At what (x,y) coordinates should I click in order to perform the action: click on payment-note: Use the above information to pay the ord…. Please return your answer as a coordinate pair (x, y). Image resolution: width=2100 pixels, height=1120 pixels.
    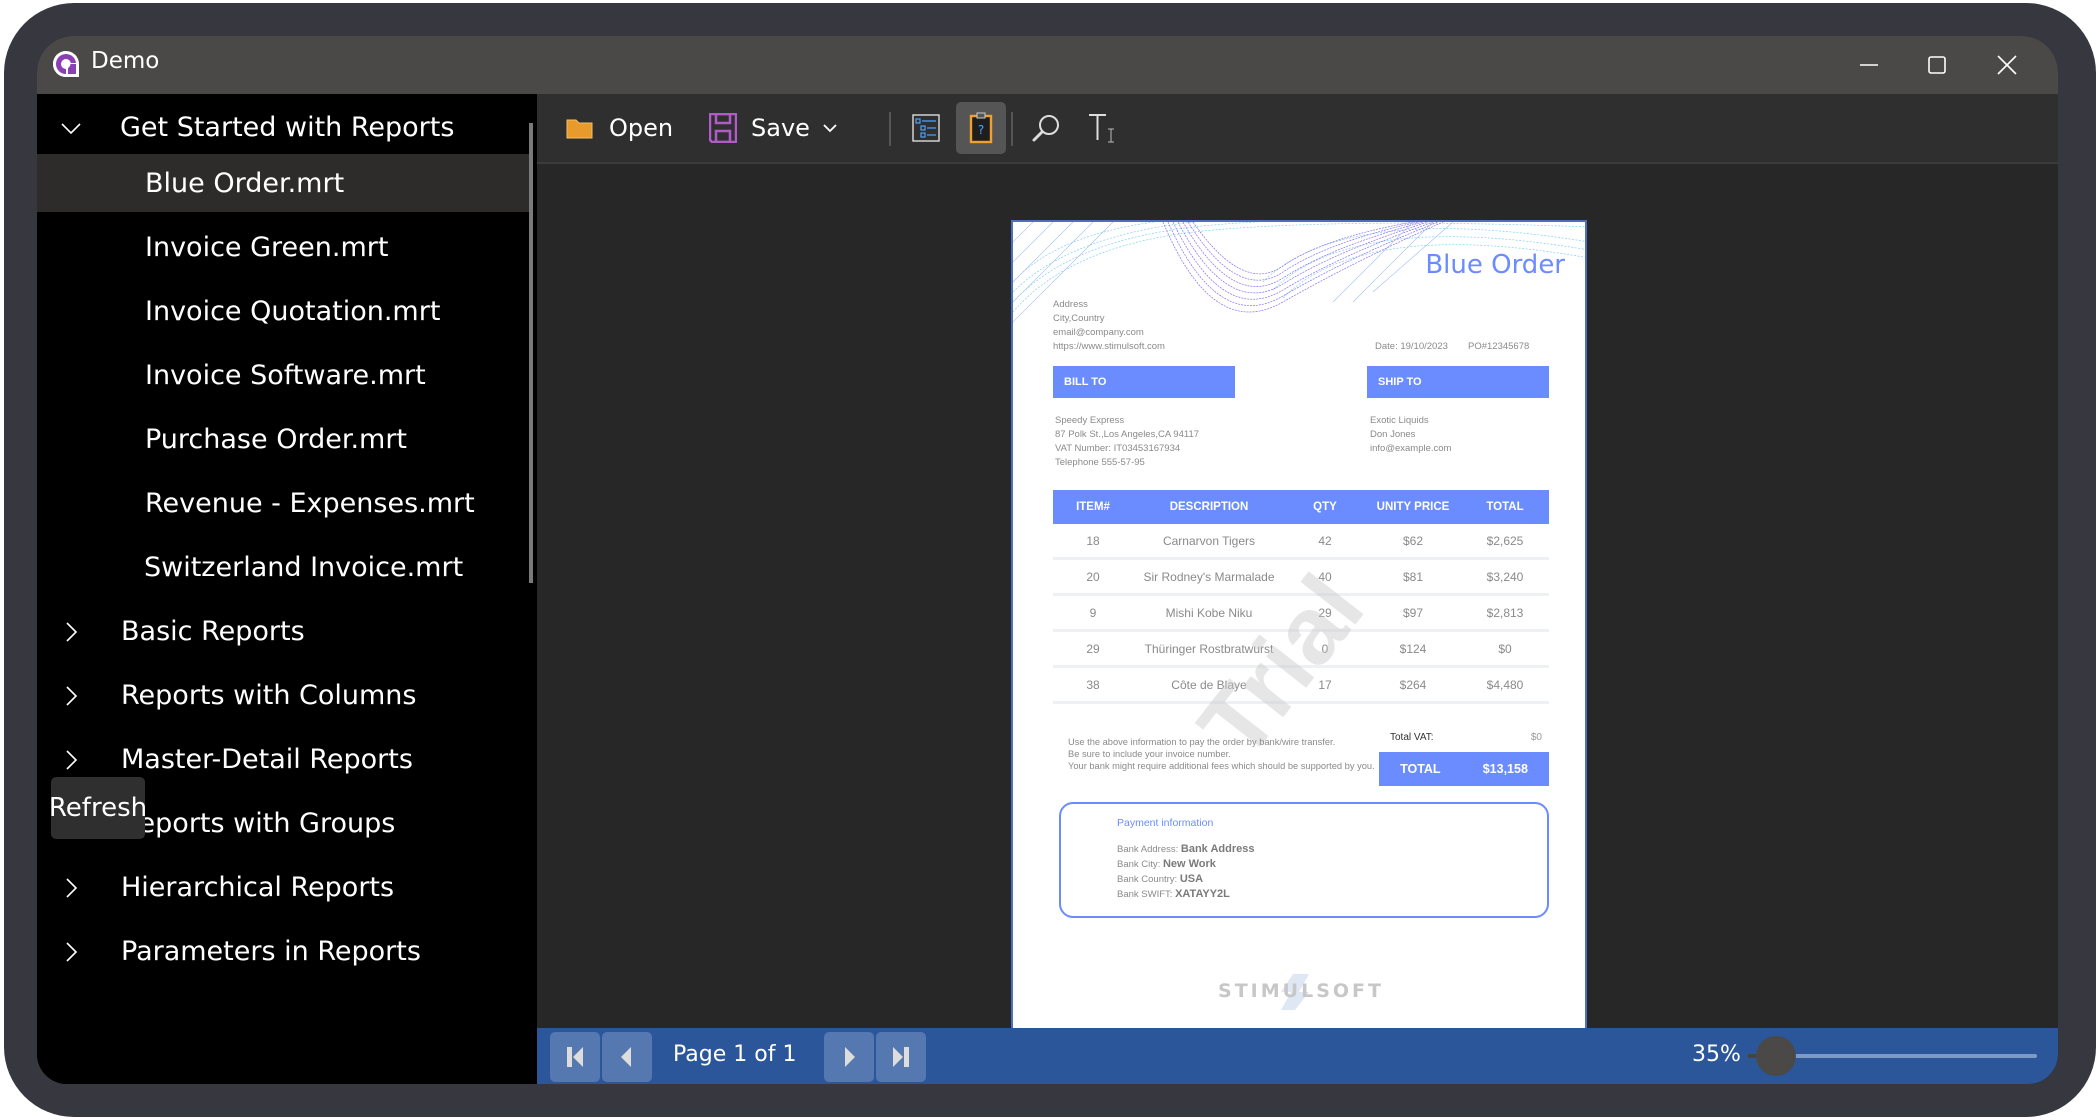
    Looking at the image, I should click on (1233, 754).